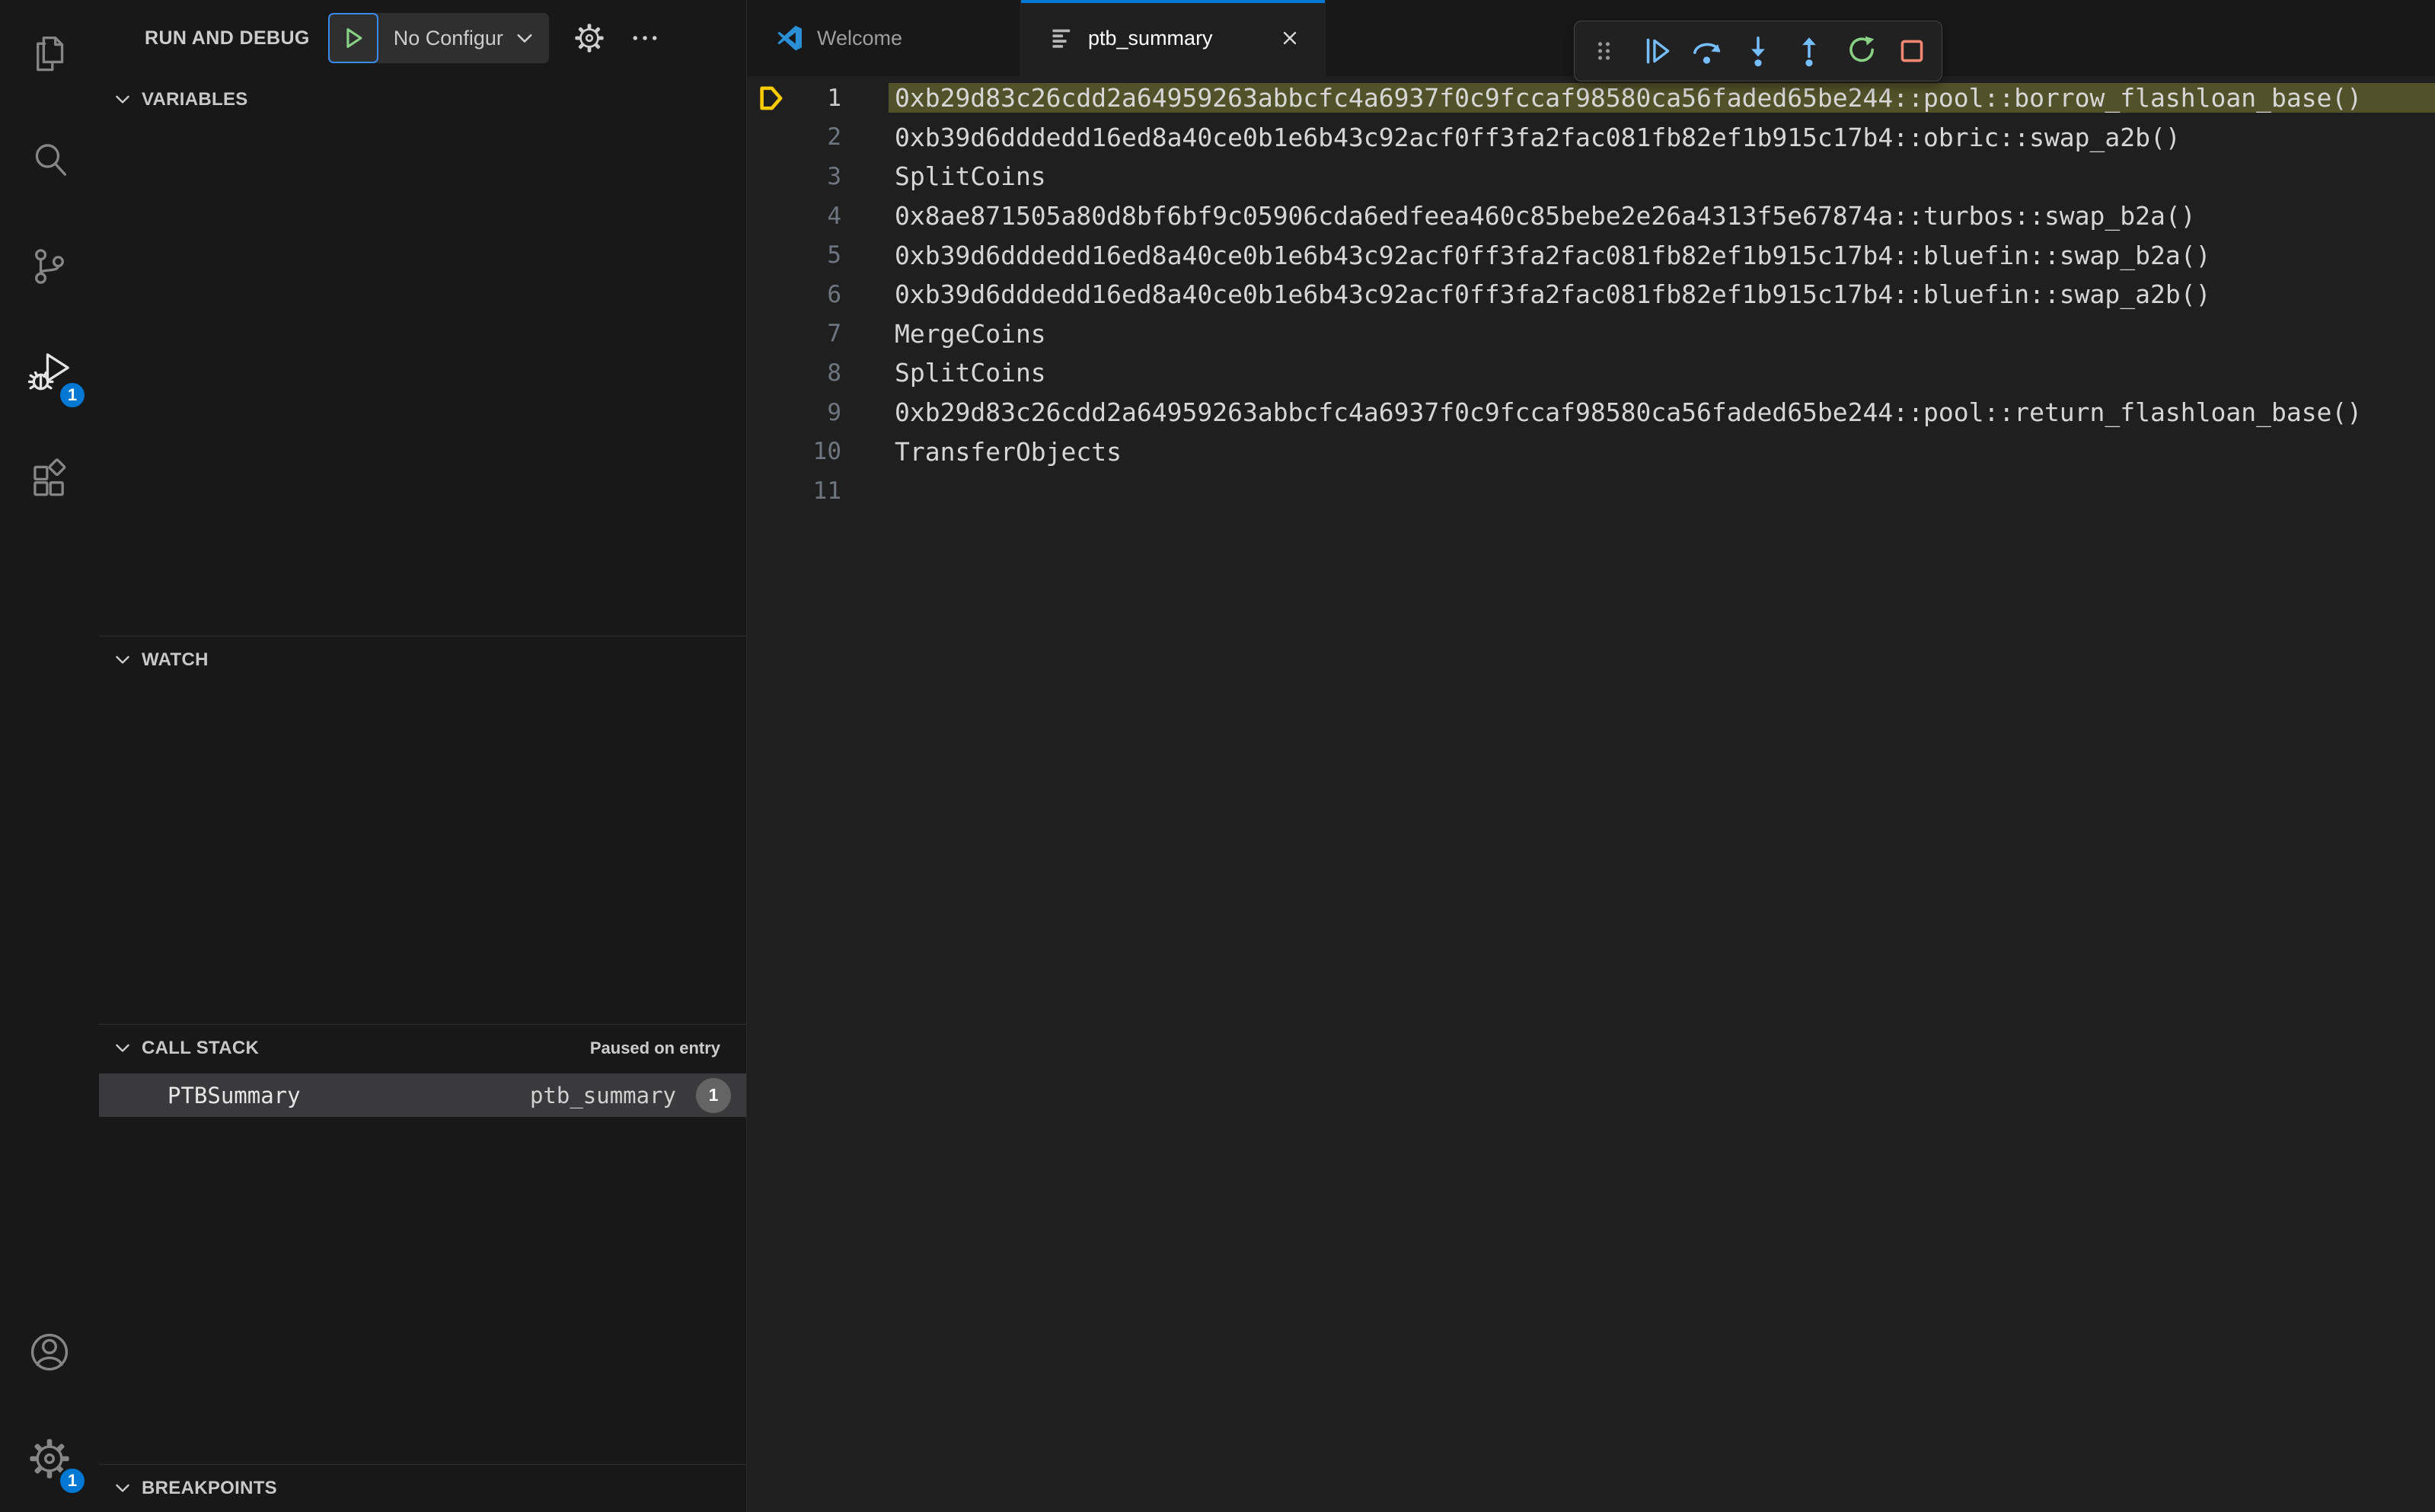 The image size is (2435, 1512). I want to click on gear-icon, so click(589, 38).